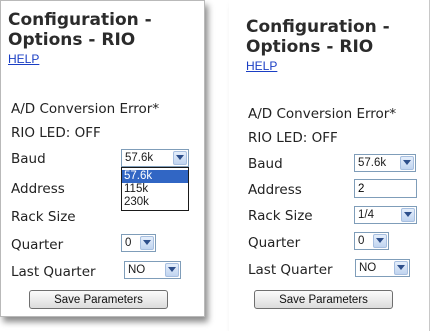  Describe the element at coordinates (155, 176) in the screenshot. I see `baud-option: 57.6k` at that location.